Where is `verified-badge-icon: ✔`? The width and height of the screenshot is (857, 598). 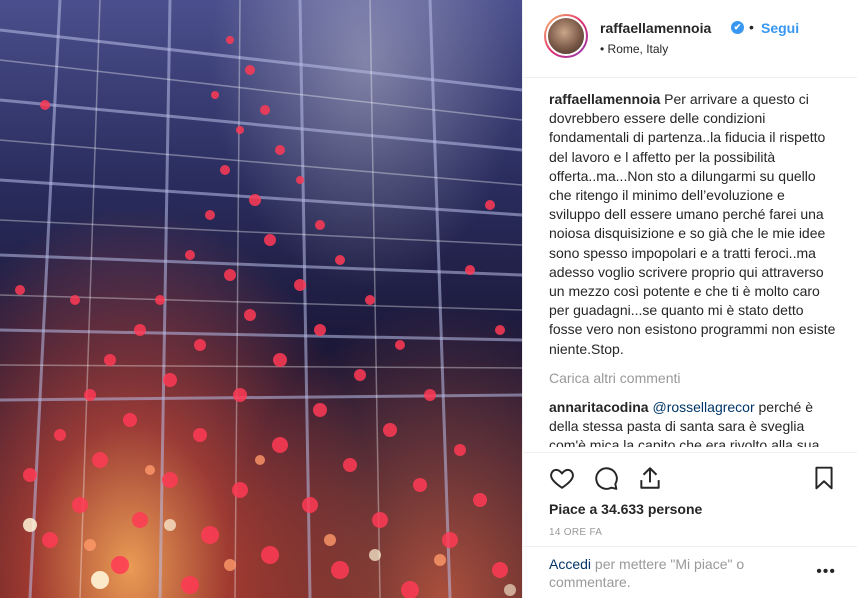 verified-badge-icon: ✔ is located at coordinates (737, 27).